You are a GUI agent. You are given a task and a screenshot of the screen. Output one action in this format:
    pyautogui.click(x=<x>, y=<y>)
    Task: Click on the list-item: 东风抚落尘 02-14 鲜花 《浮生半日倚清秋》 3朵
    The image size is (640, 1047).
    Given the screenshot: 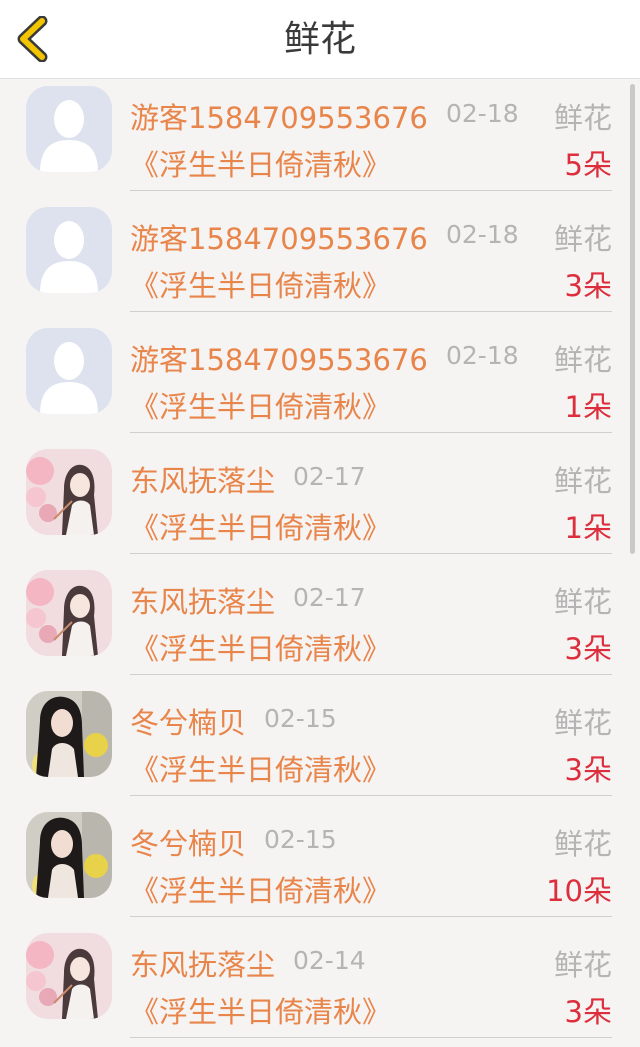 What is the action you would take?
    pyautogui.click(x=320, y=986)
    